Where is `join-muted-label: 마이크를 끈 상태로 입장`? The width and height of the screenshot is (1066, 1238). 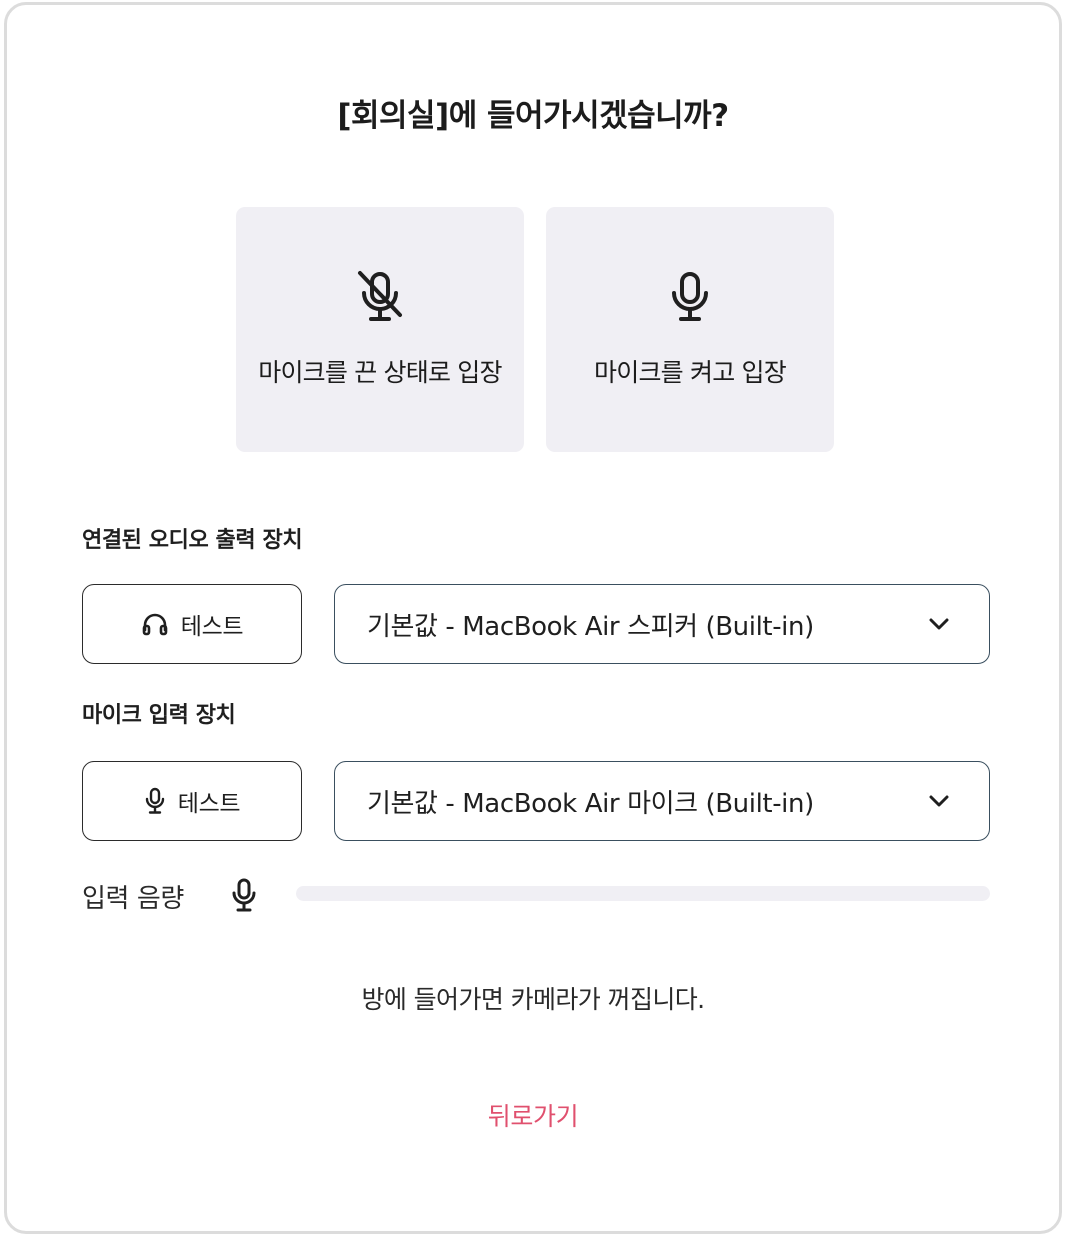 join-muted-label: 마이크를 끈 상태로 입장 is located at coordinates (380, 372).